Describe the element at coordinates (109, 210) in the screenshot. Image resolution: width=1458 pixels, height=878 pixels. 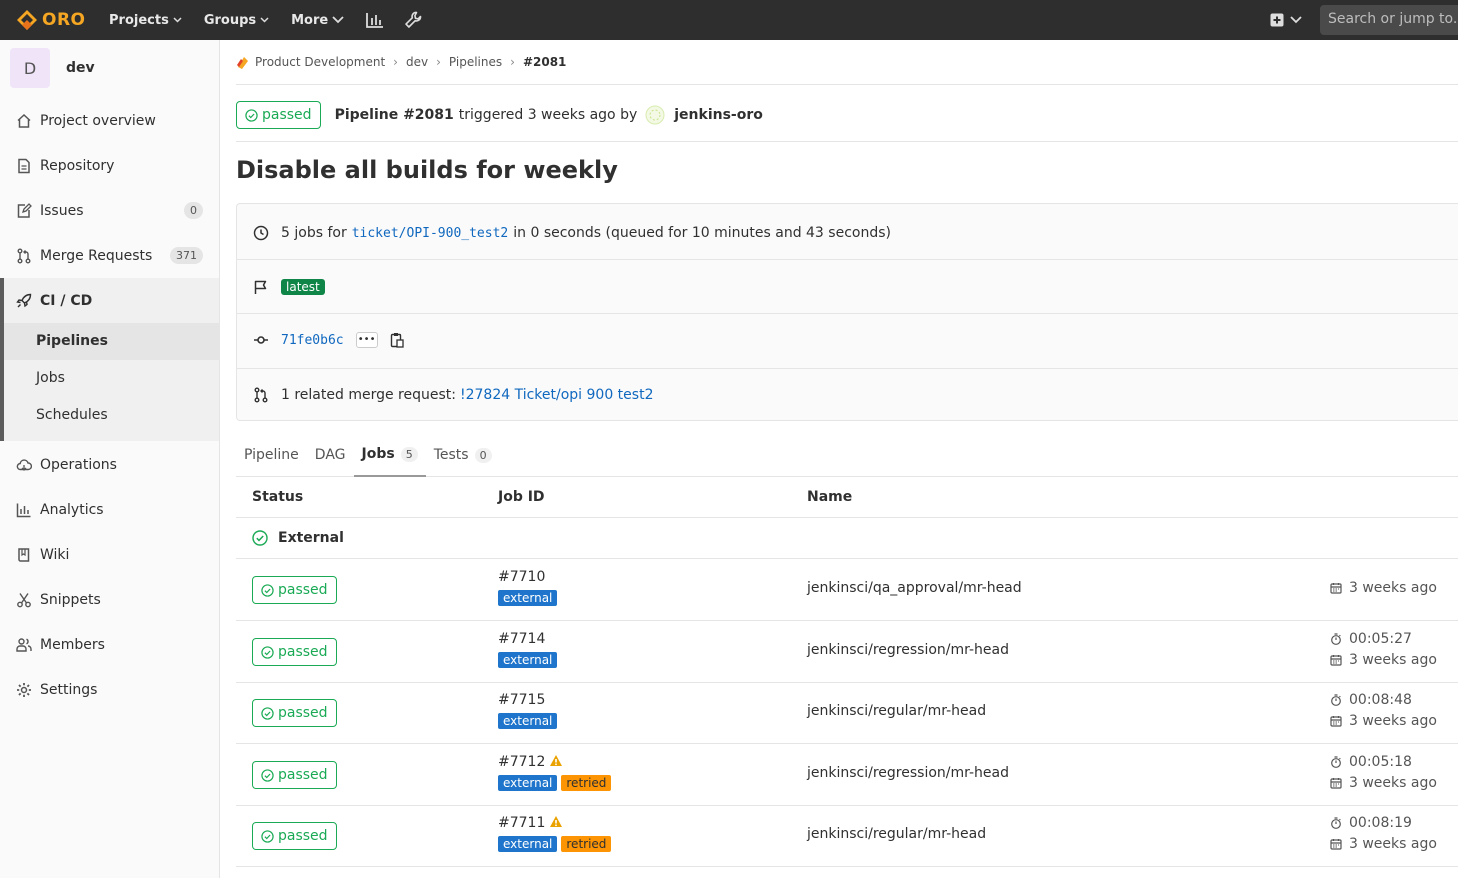
I see `sidebar-item-issues: Issues 0` at that location.